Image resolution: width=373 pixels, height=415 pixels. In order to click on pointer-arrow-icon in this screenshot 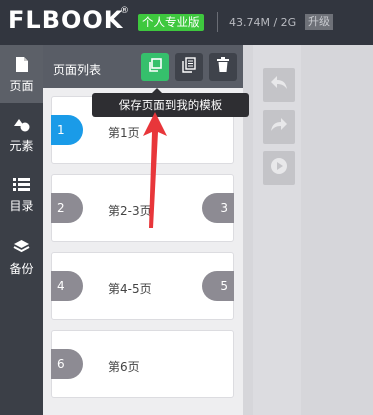, I will do `click(155, 170)`.